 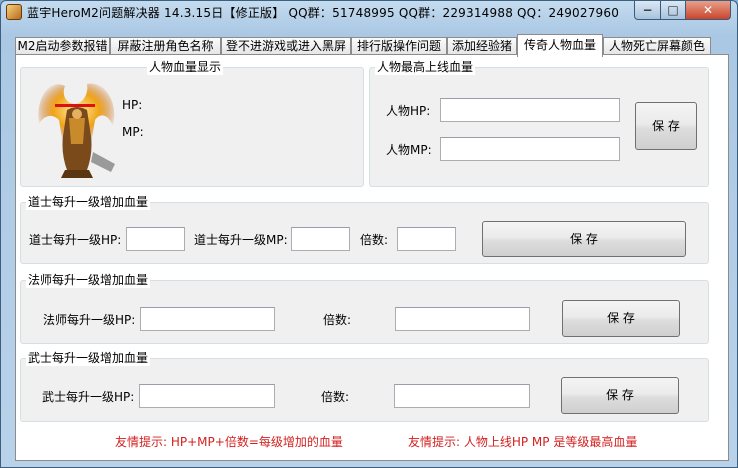 What do you see at coordinates (88, 280) in the screenshot?
I see `mage-group-title: 法师每升一级增加血量` at bounding box center [88, 280].